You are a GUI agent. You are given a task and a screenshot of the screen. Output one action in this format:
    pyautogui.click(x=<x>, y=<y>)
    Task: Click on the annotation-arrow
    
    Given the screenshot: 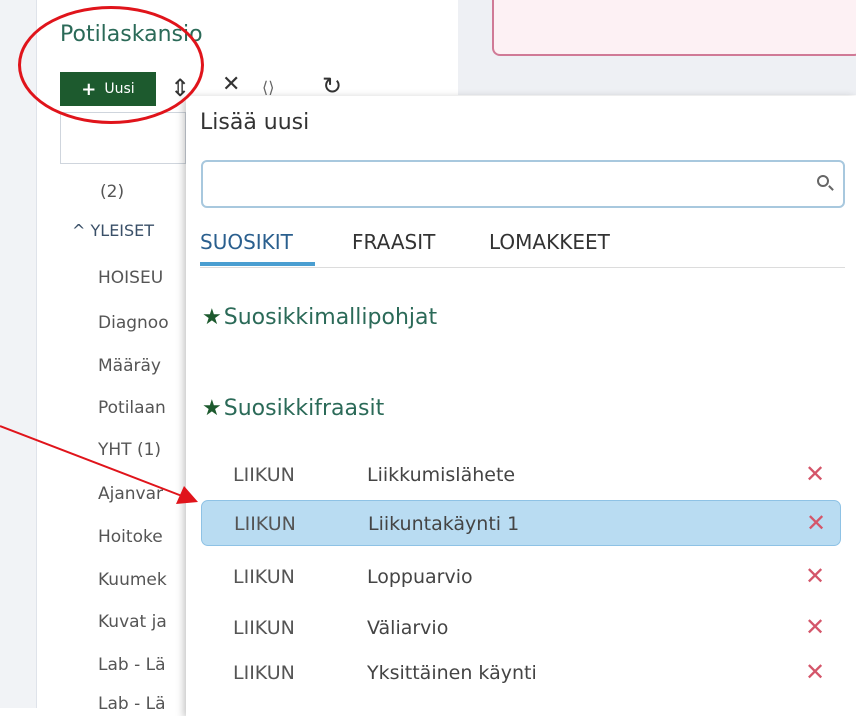 What is the action you would take?
    pyautogui.click(x=99, y=464)
    